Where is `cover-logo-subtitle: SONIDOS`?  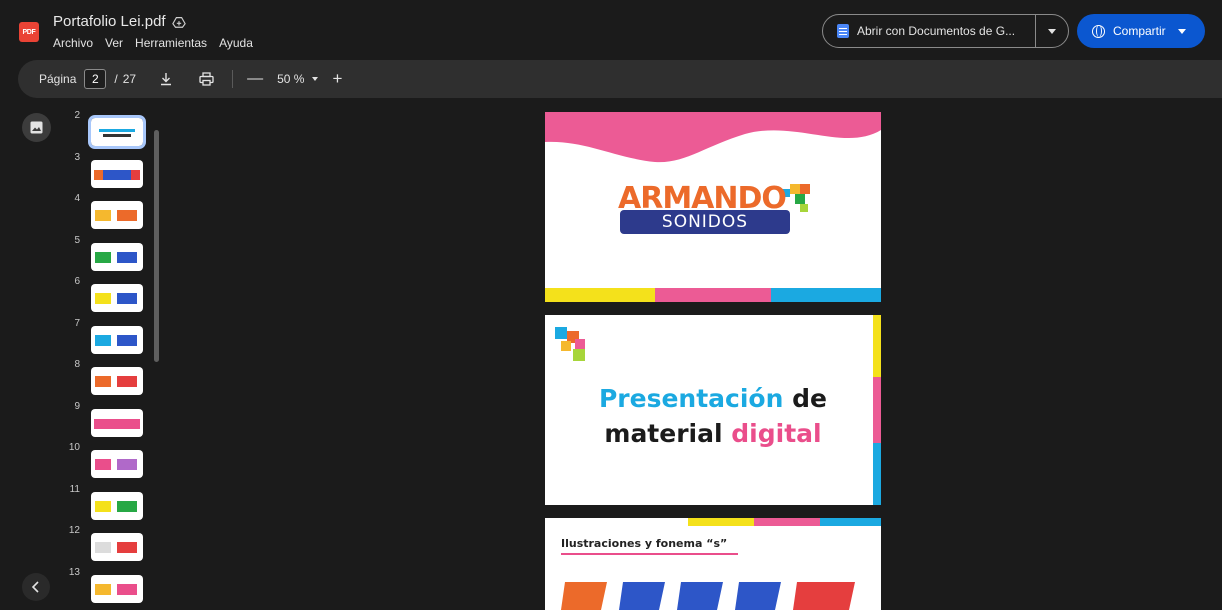 cover-logo-subtitle: SONIDOS is located at coordinates (705, 222).